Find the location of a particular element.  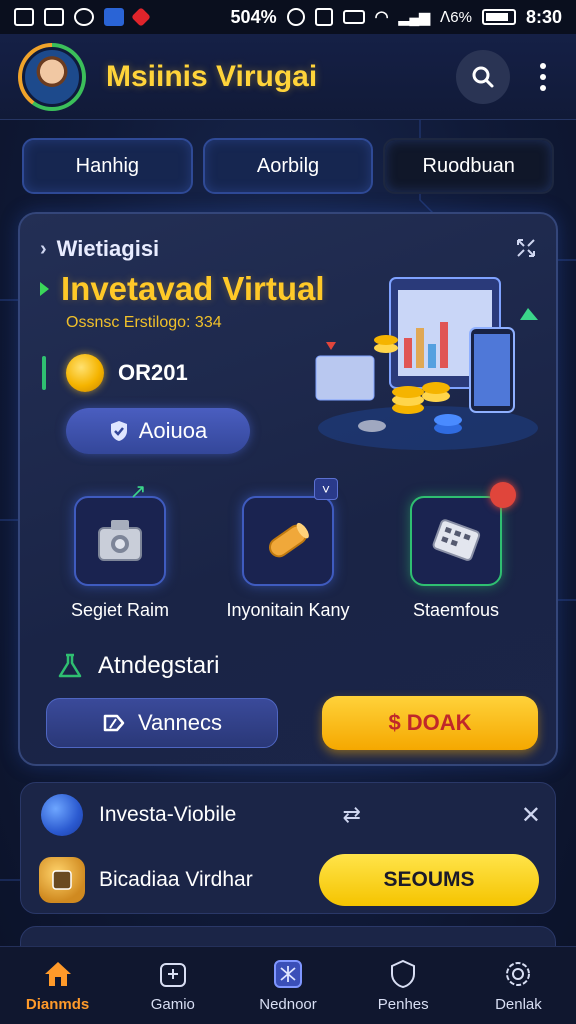

device-icon is located at coordinates (456, 540).